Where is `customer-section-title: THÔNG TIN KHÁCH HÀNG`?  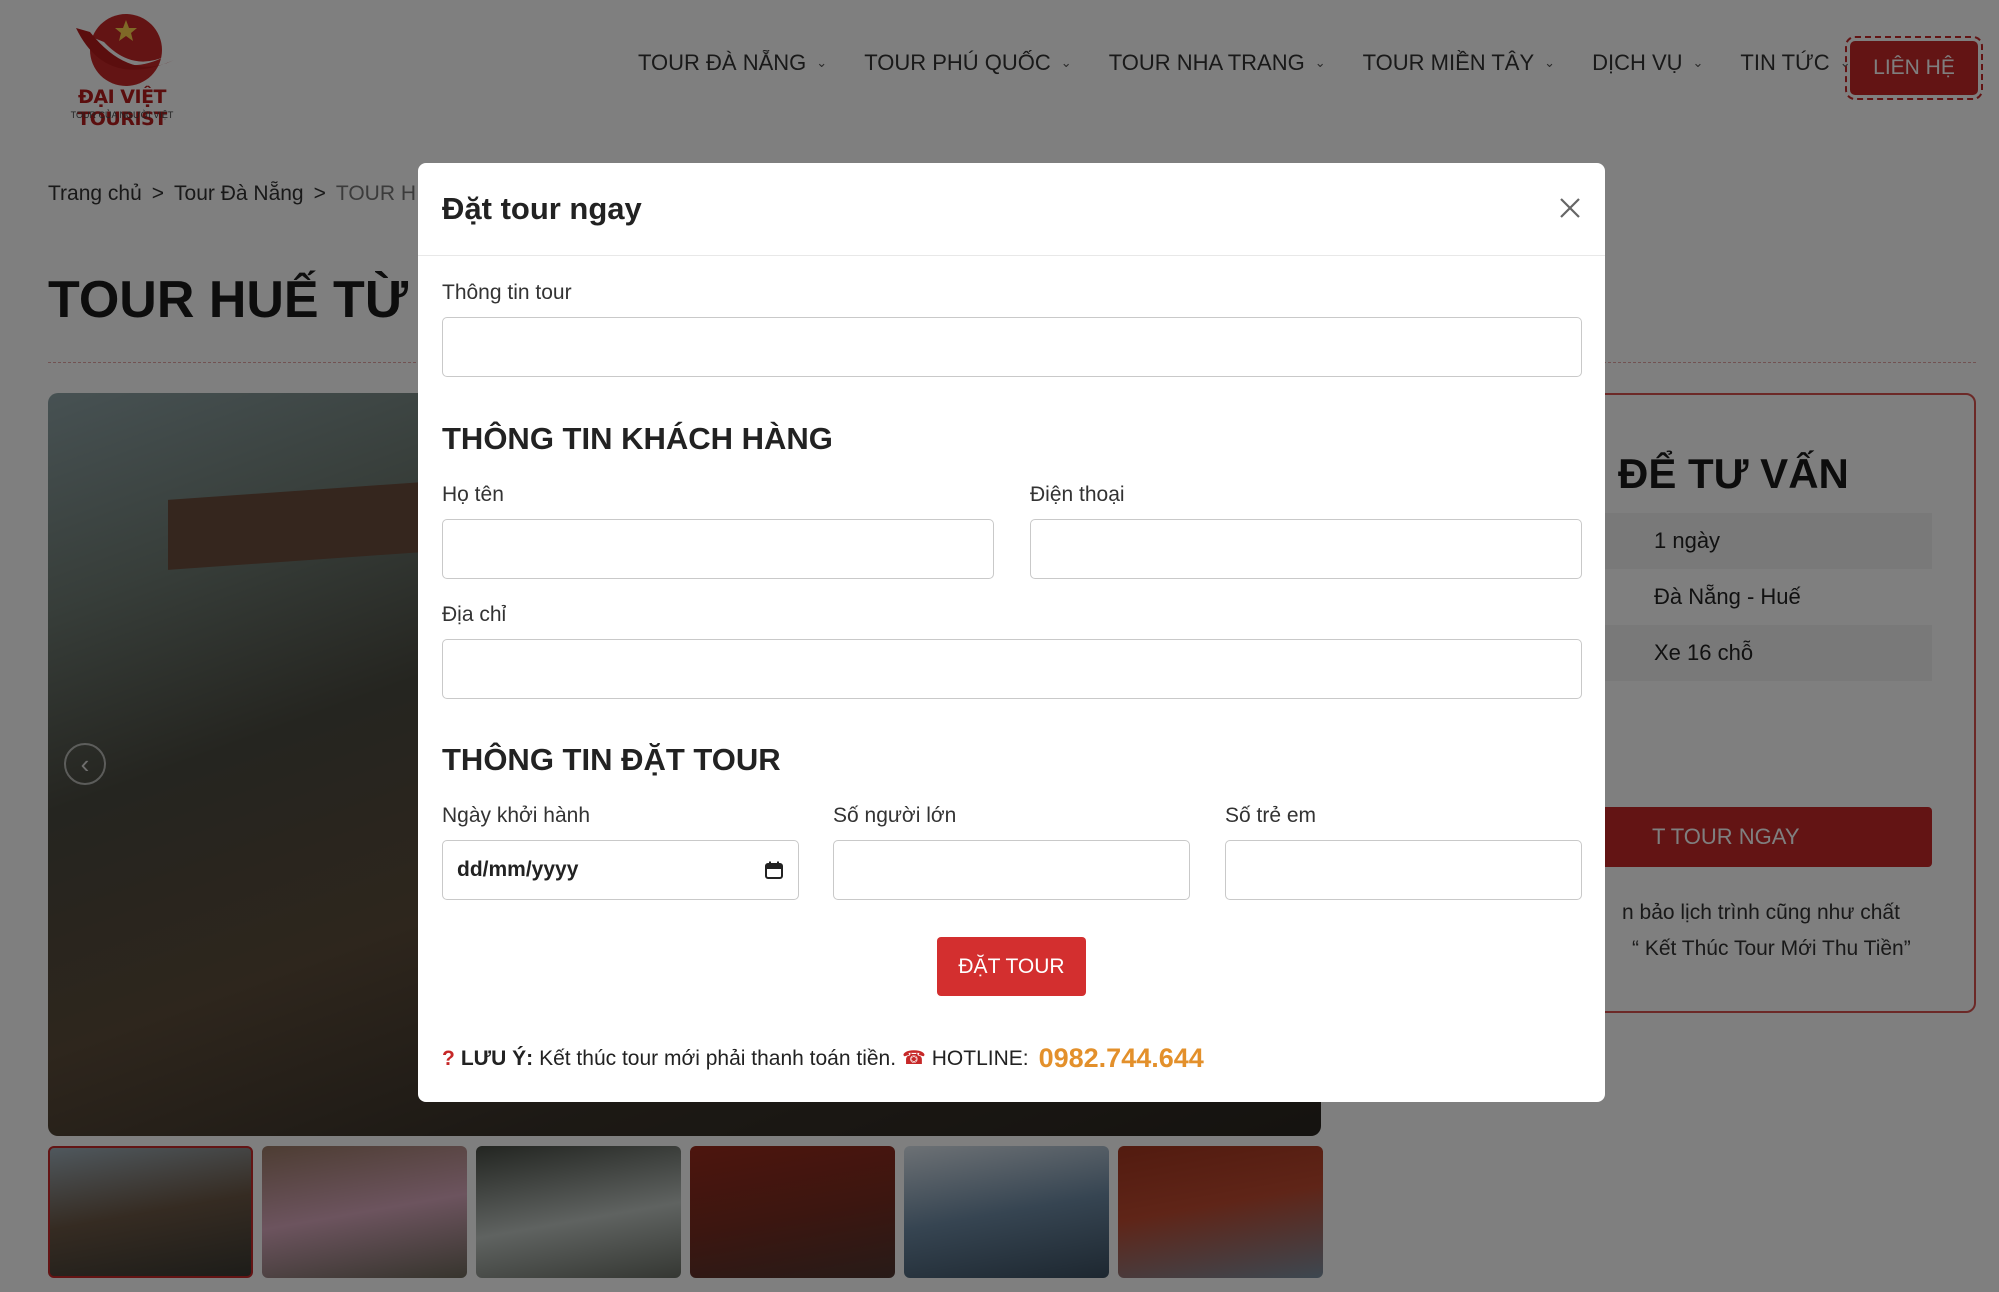 customer-section-title: THÔNG TIN KHÁCH HÀNG is located at coordinates (637, 438).